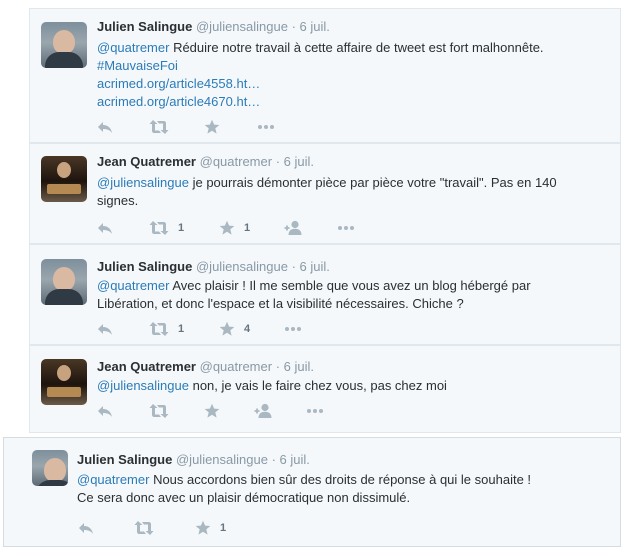 The width and height of the screenshot is (621, 550). Describe the element at coordinates (137, 65) in the screenshot. I see `hashtag-link: #MauvaiseFoi` at that location.